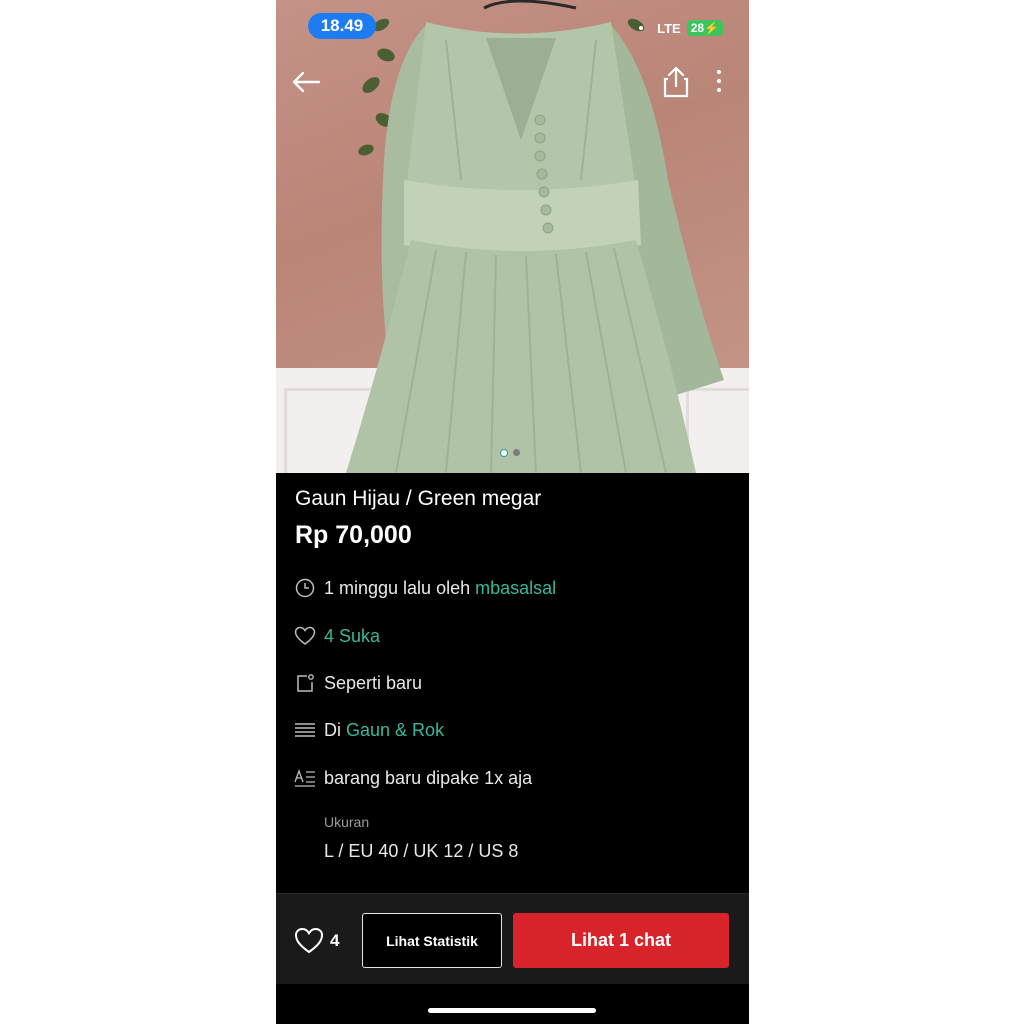 The height and width of the screenshot is (1024, 1024). What do you see at coordinates (641, 28) in the screenshot?
I see `signal-icon` at bounding box center [641, 28].